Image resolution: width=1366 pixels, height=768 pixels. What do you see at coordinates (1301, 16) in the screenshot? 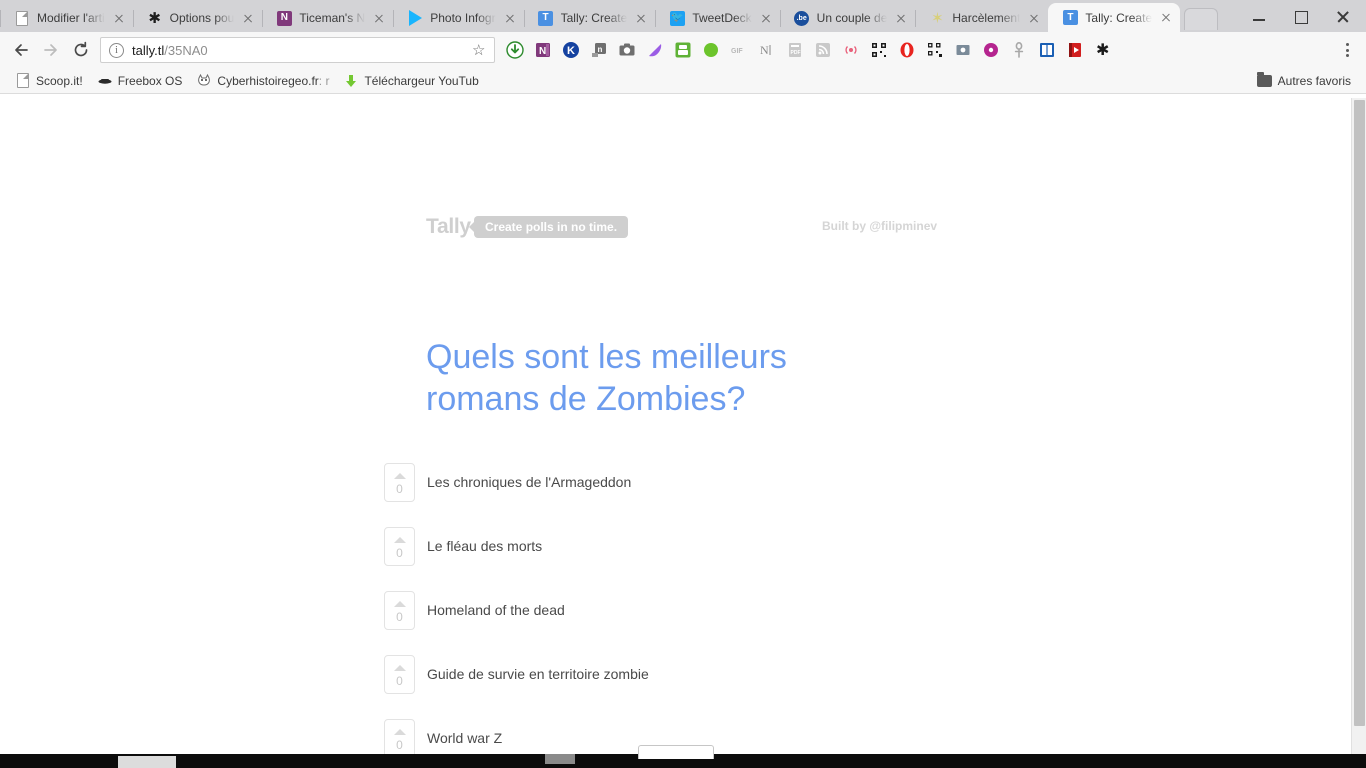
I see `maximize-icon` at bounding box center [1301, 16].